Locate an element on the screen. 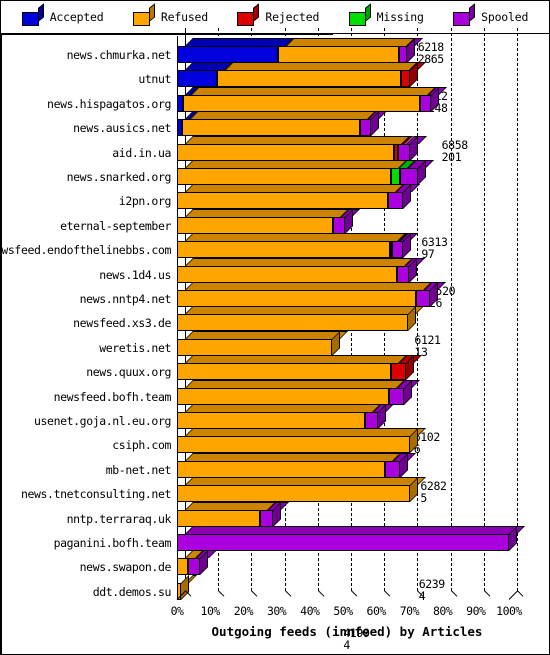  bar-segment-top-accepted is located at coordinates (239, 42).